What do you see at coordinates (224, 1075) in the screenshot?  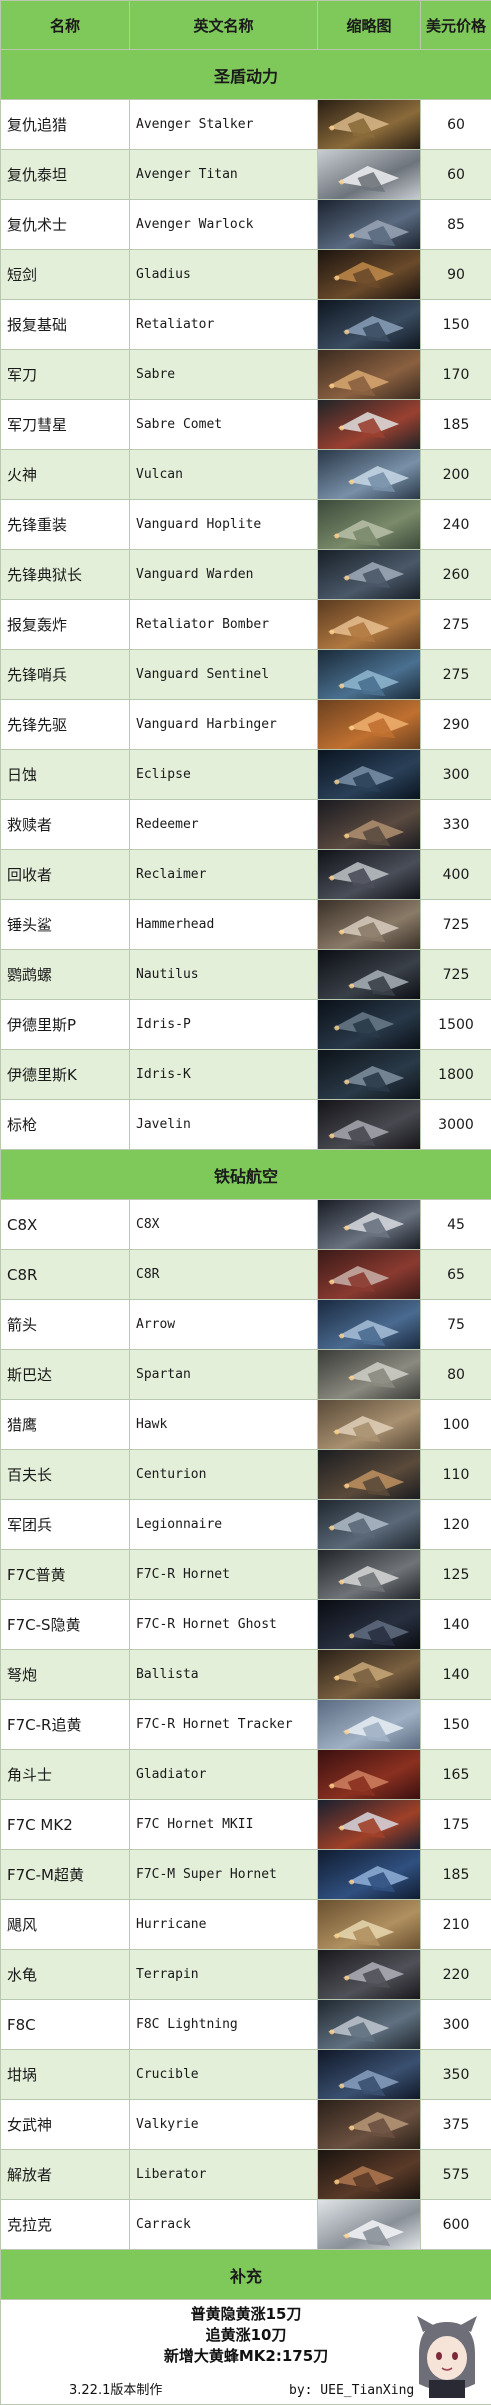 I see `ship-en-name: Idris-K` at bounding box center [224, 1075].